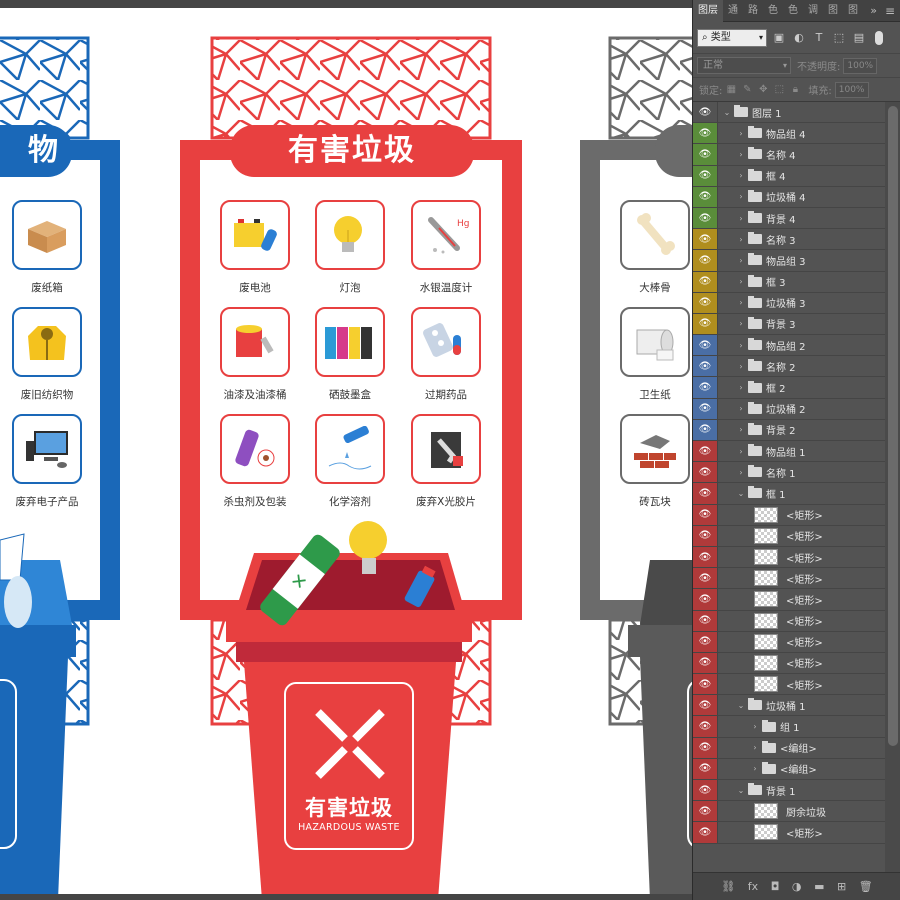 This screenshot has width=900, height=900. What do you see at coordinates (789, 324) in the screenshot?
I see `layer-row: 👁︎ › 背景 3` at bounding box center [789, 324].